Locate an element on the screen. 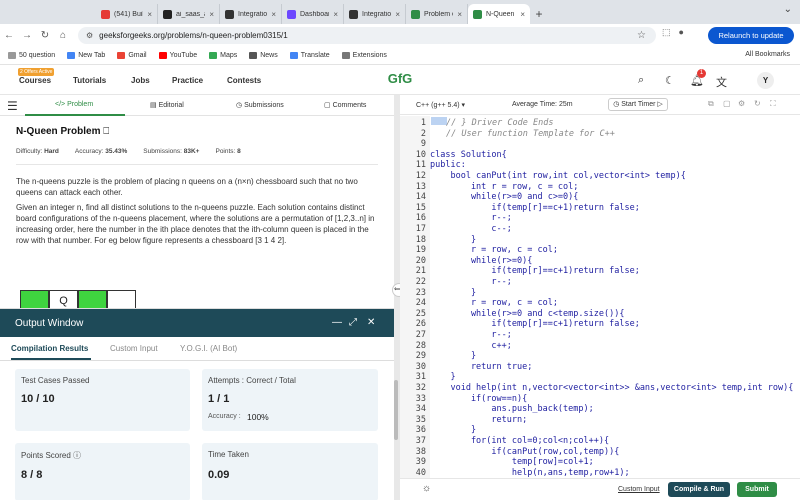 The image size is (800, 500). output-header: Output Window — ⤢ ✕ is located at coordinates (197, 323).